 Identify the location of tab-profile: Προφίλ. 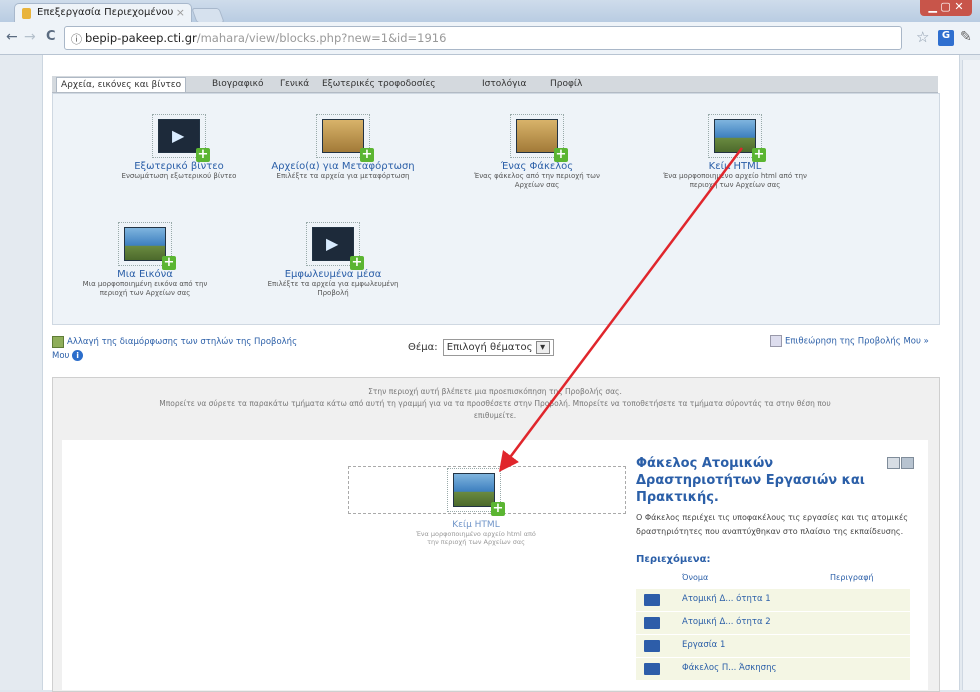
(566, 84).